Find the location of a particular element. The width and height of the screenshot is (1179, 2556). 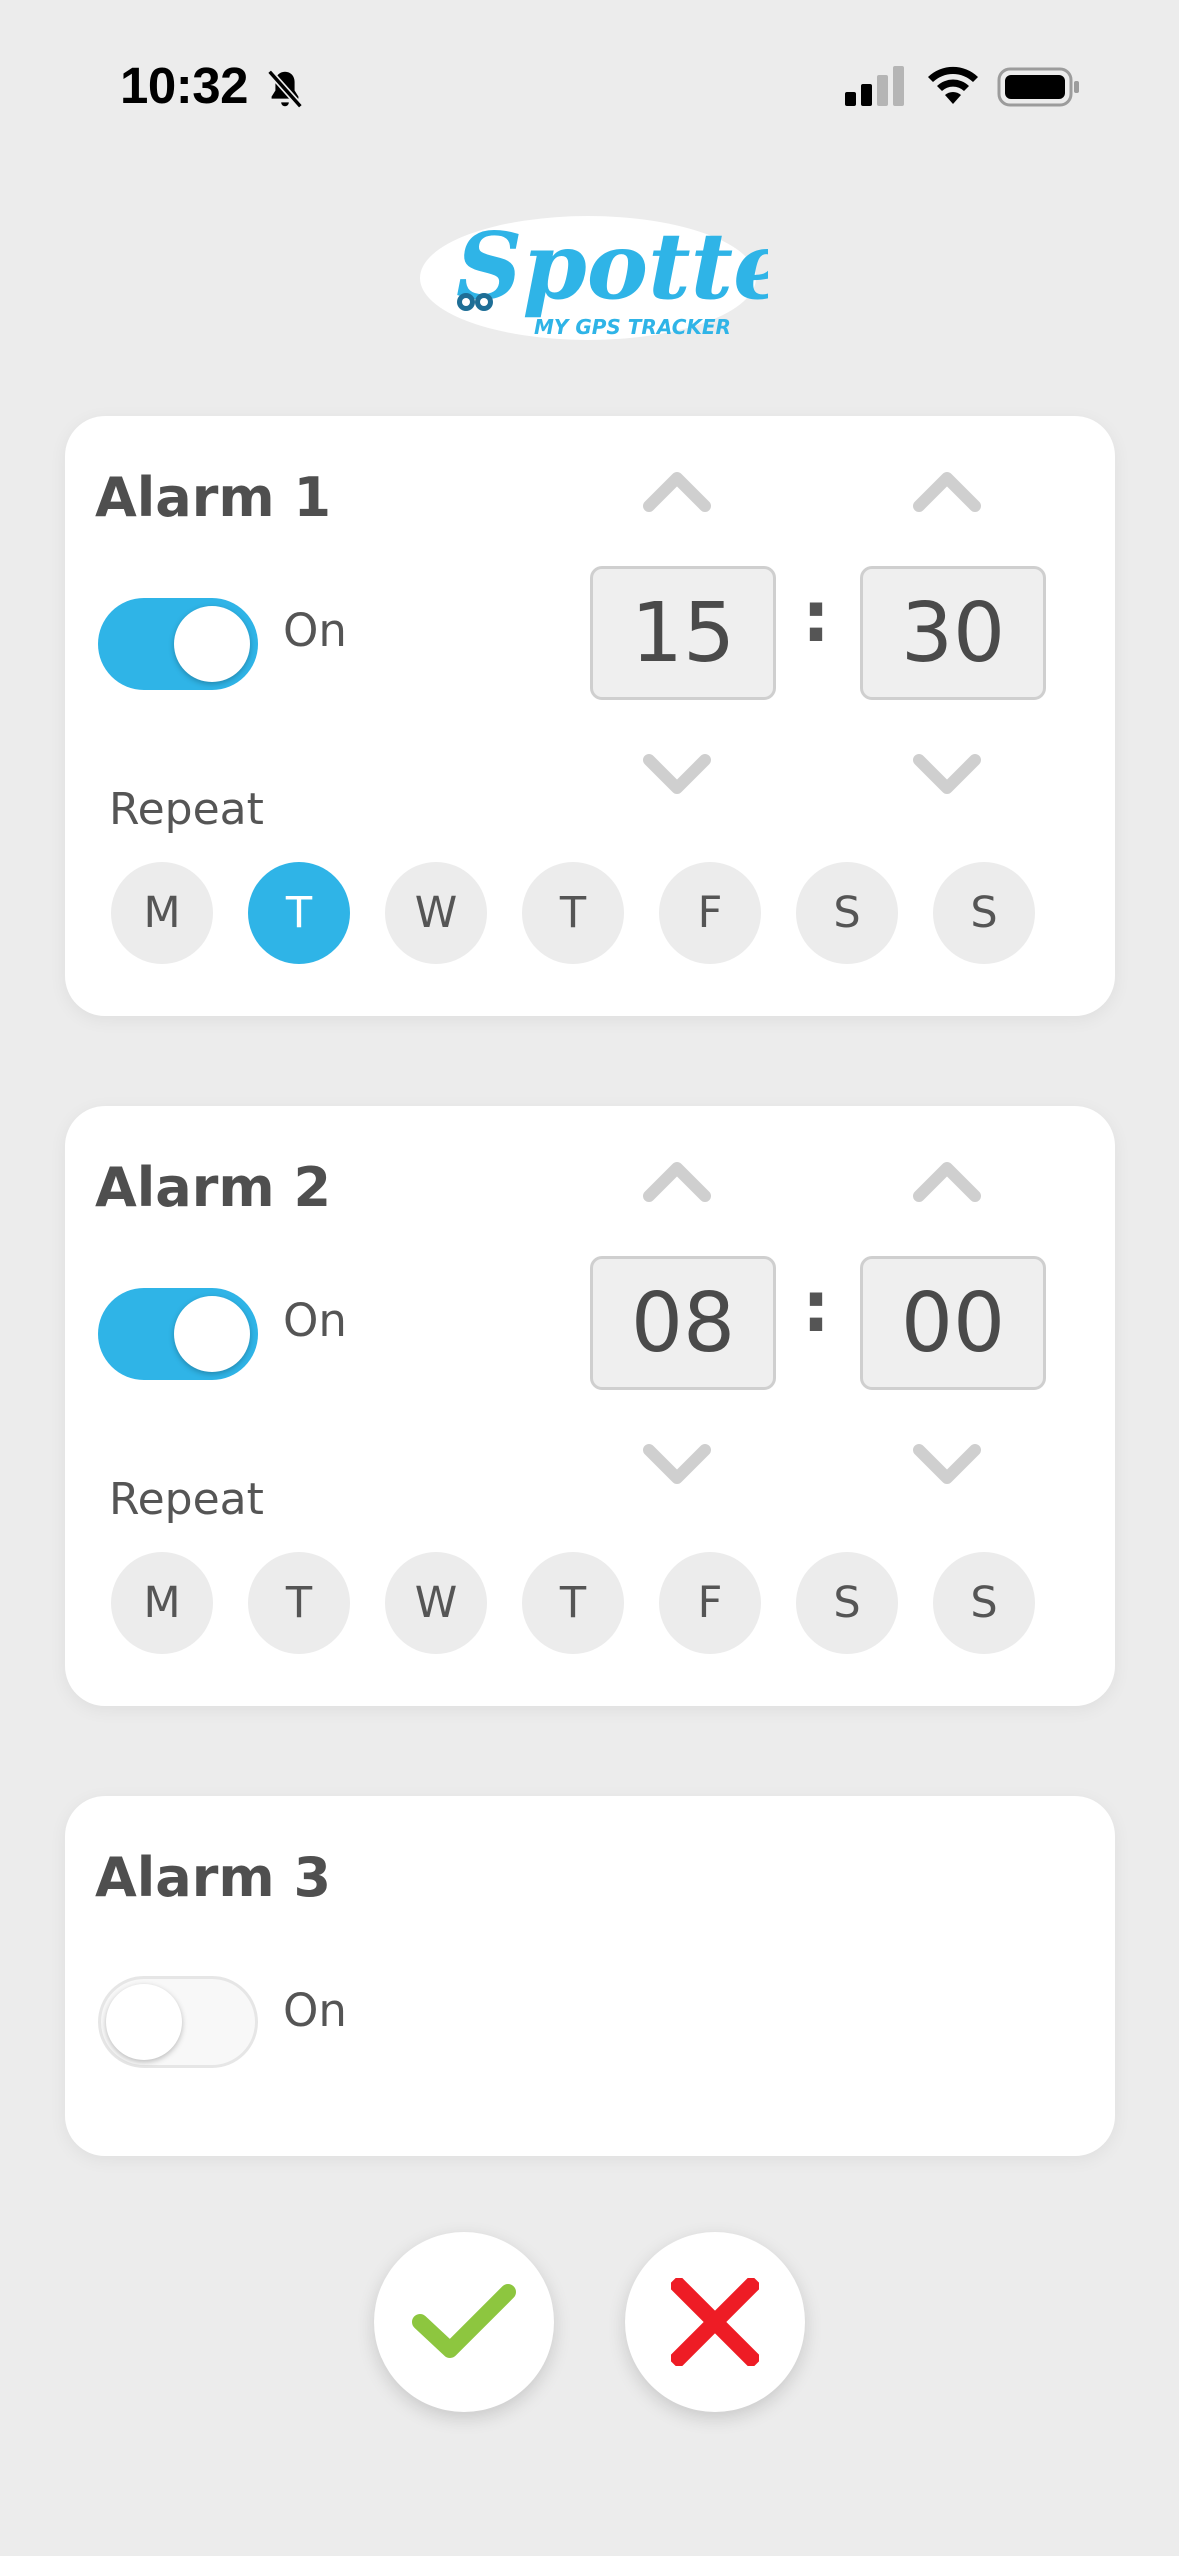

cancel-button is located at coordinates (715, 2322).